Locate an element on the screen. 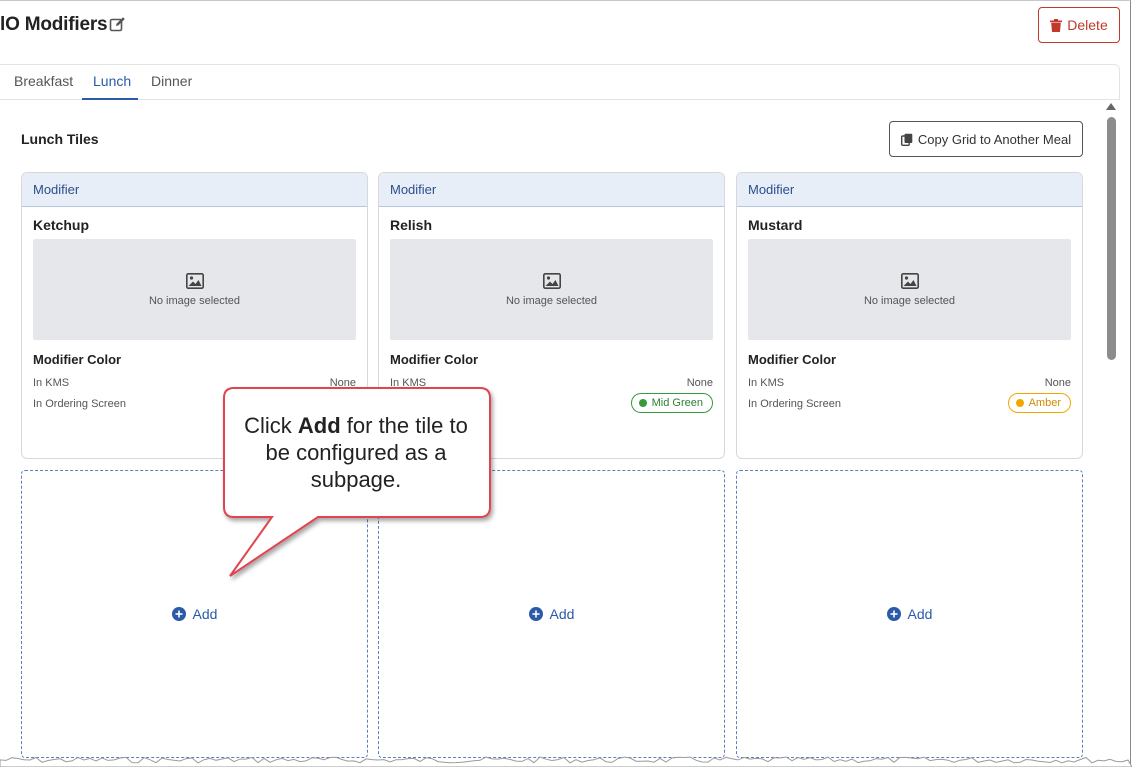 The image size is (1132, 767). scroll-up-arrow-icon is located at coordinates (1111, 106).